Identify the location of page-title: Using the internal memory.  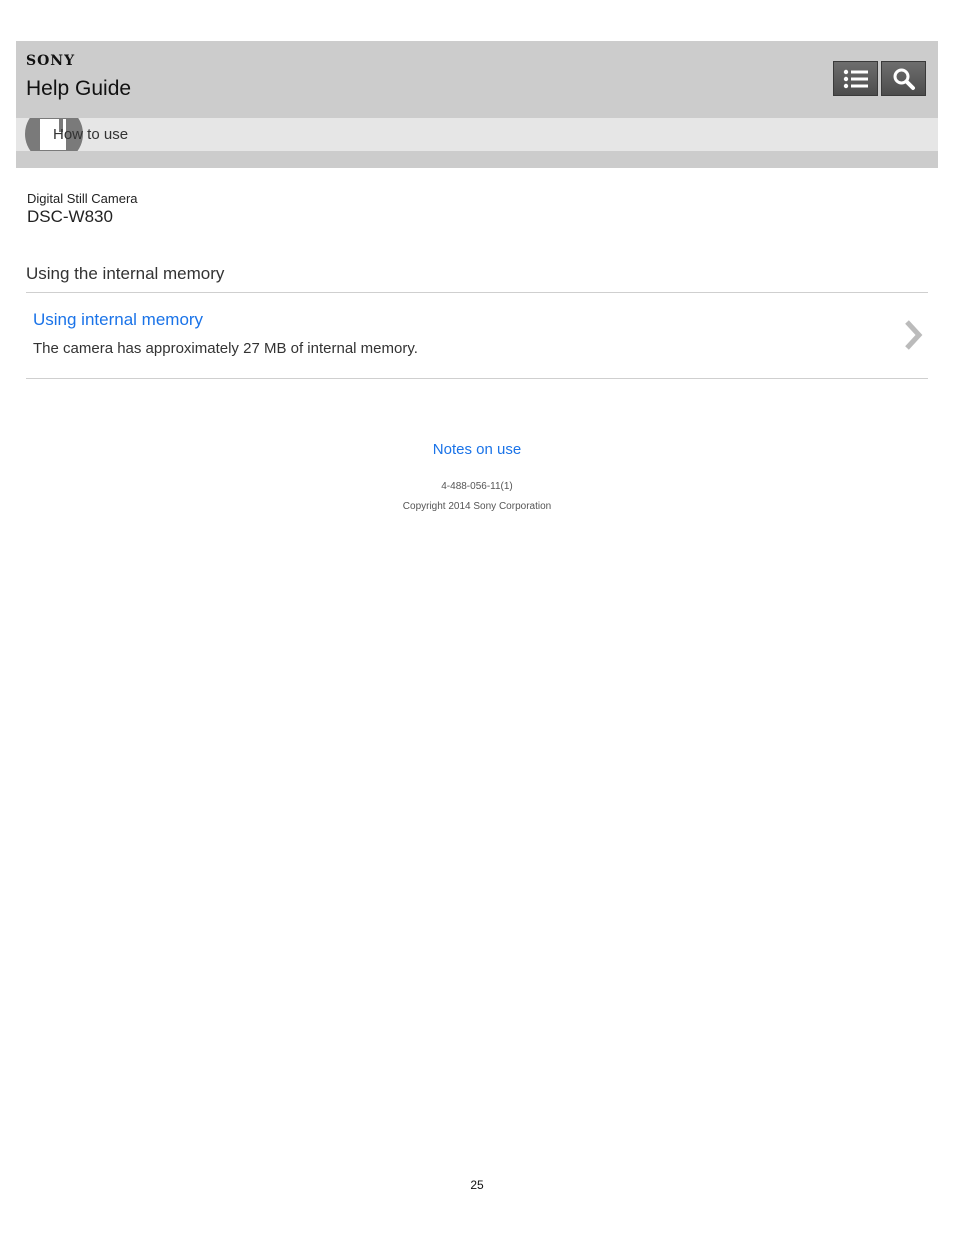
(125, 273).